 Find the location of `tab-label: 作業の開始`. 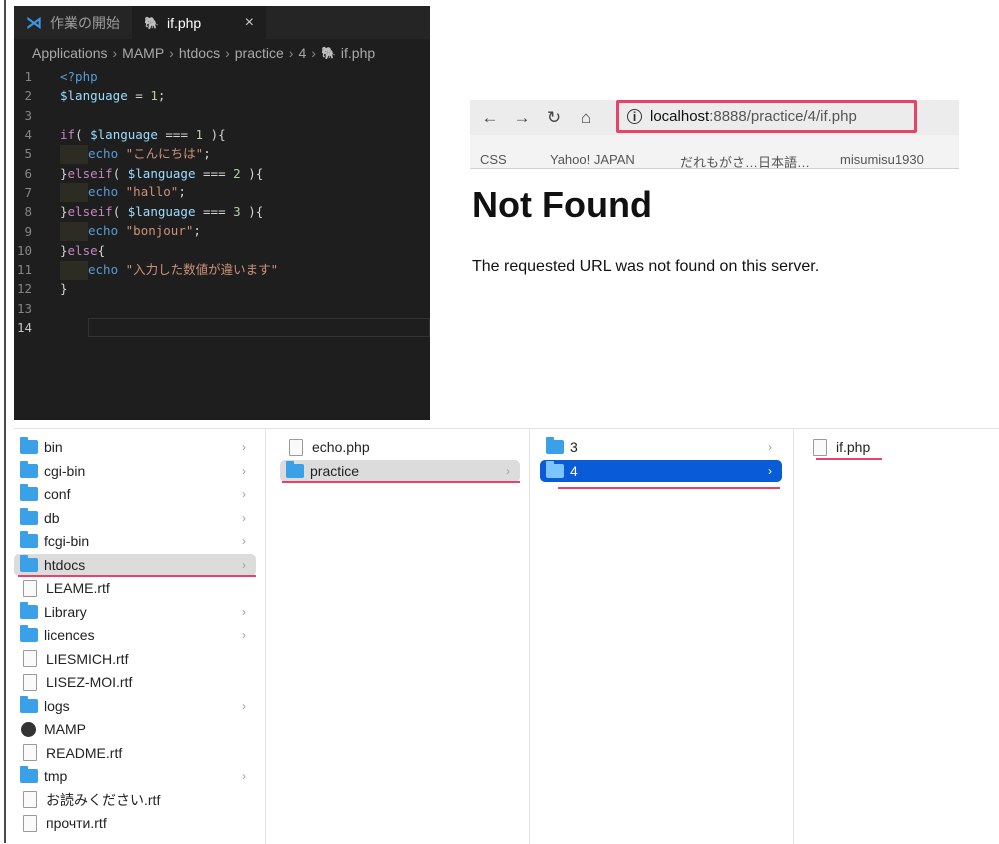

tab-label: 作業の開始 is located at coordinates (85, 22).